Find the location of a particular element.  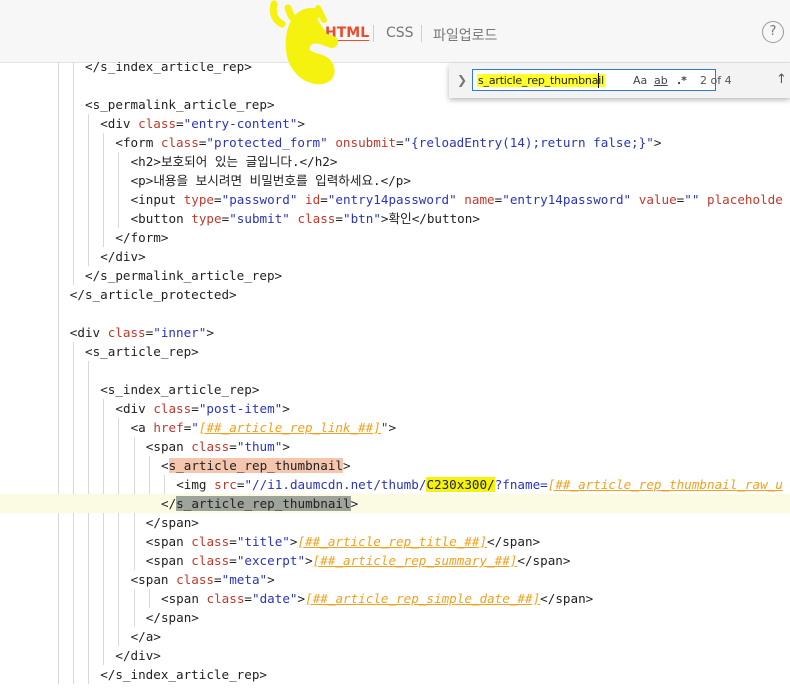

code-token: <p> is located at coordinates (142, 180).